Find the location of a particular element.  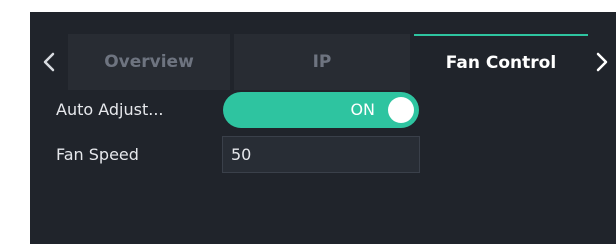

toggle-state-text: ON is located at coordinates (362, 109).